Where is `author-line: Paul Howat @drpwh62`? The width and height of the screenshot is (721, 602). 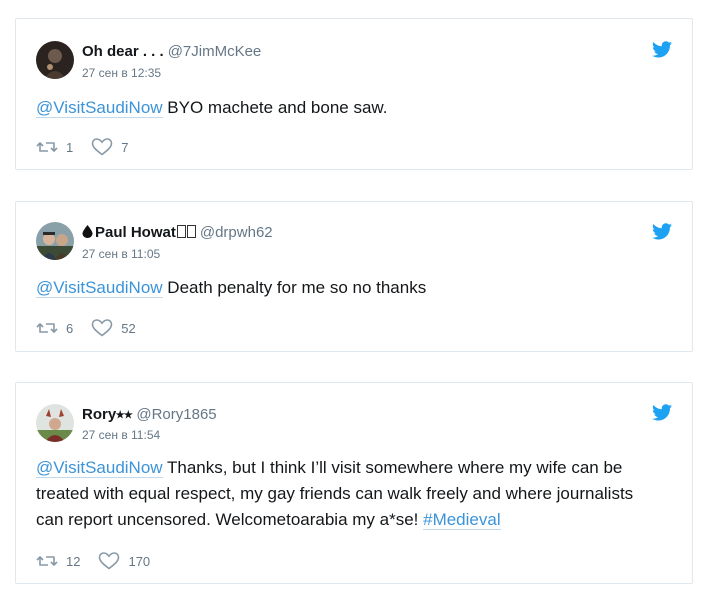 author-line: Paul Howat @drpwh62 is located at coordinates (177, 232).